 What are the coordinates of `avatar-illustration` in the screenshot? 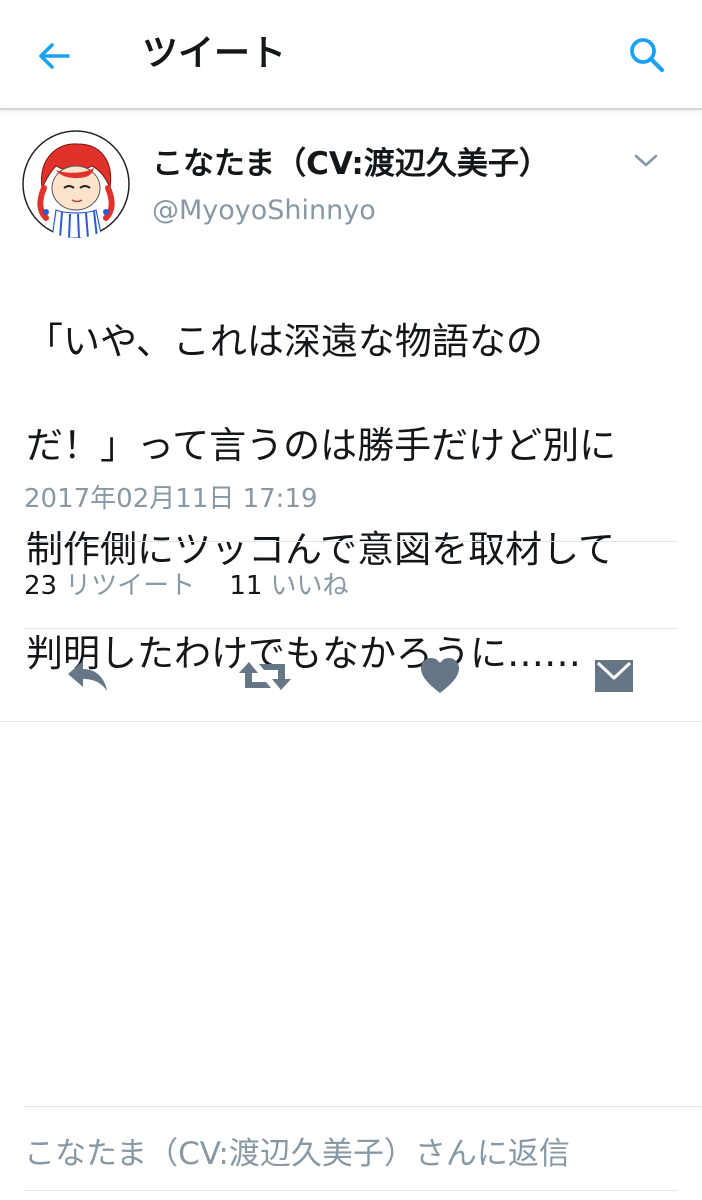 It's located at (76, 184).